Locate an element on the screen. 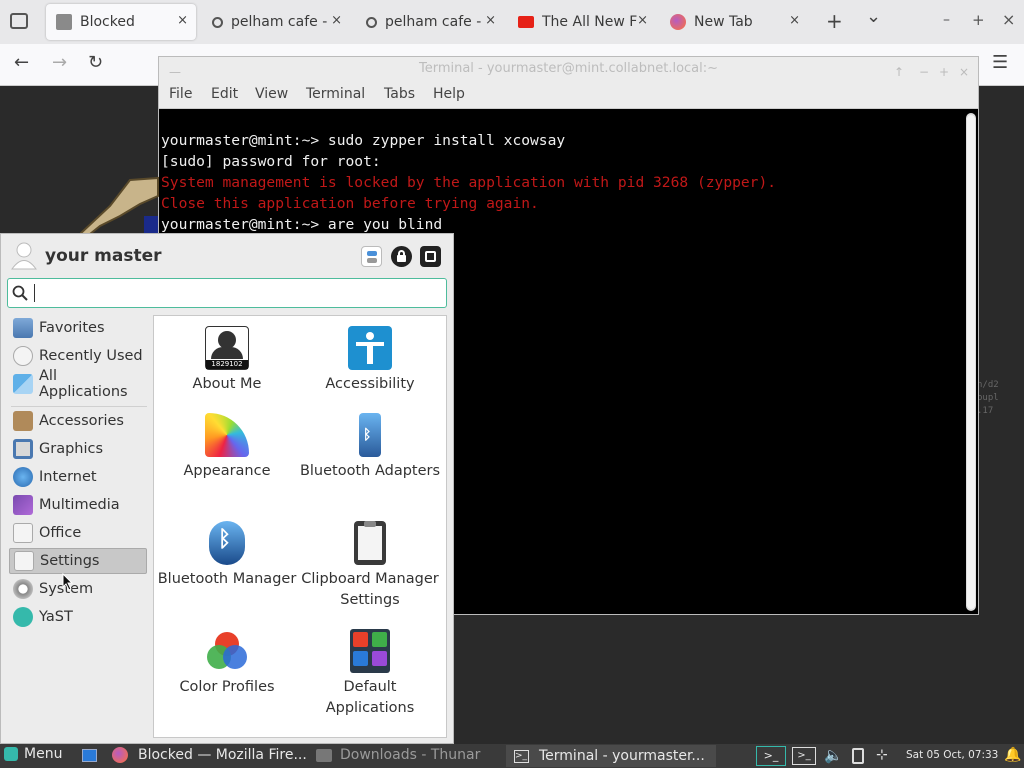 This screenshot has width=1024, height=768. app-label: Accessibility is located at coordinates (370, 384).